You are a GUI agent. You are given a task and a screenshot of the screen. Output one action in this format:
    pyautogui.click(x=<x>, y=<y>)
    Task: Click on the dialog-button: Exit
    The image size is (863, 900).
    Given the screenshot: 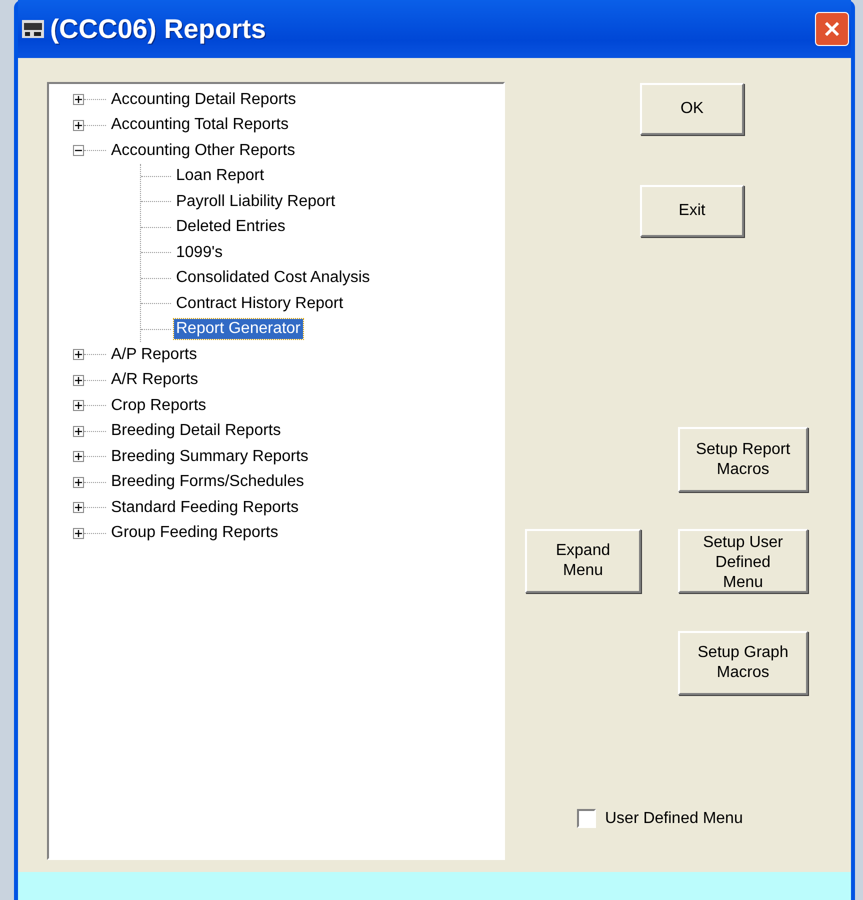 What is the action you would take?
    pyautogui.click(x=692, y=211)
    